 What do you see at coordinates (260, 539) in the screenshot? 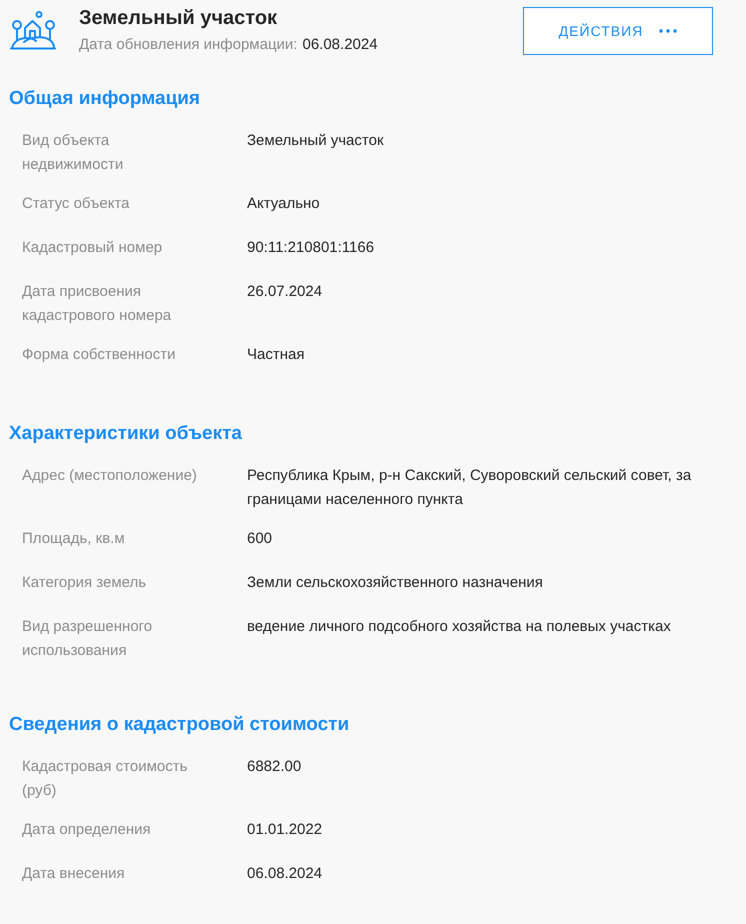
I see `field-value: 600` at bounding box center [260, 539].